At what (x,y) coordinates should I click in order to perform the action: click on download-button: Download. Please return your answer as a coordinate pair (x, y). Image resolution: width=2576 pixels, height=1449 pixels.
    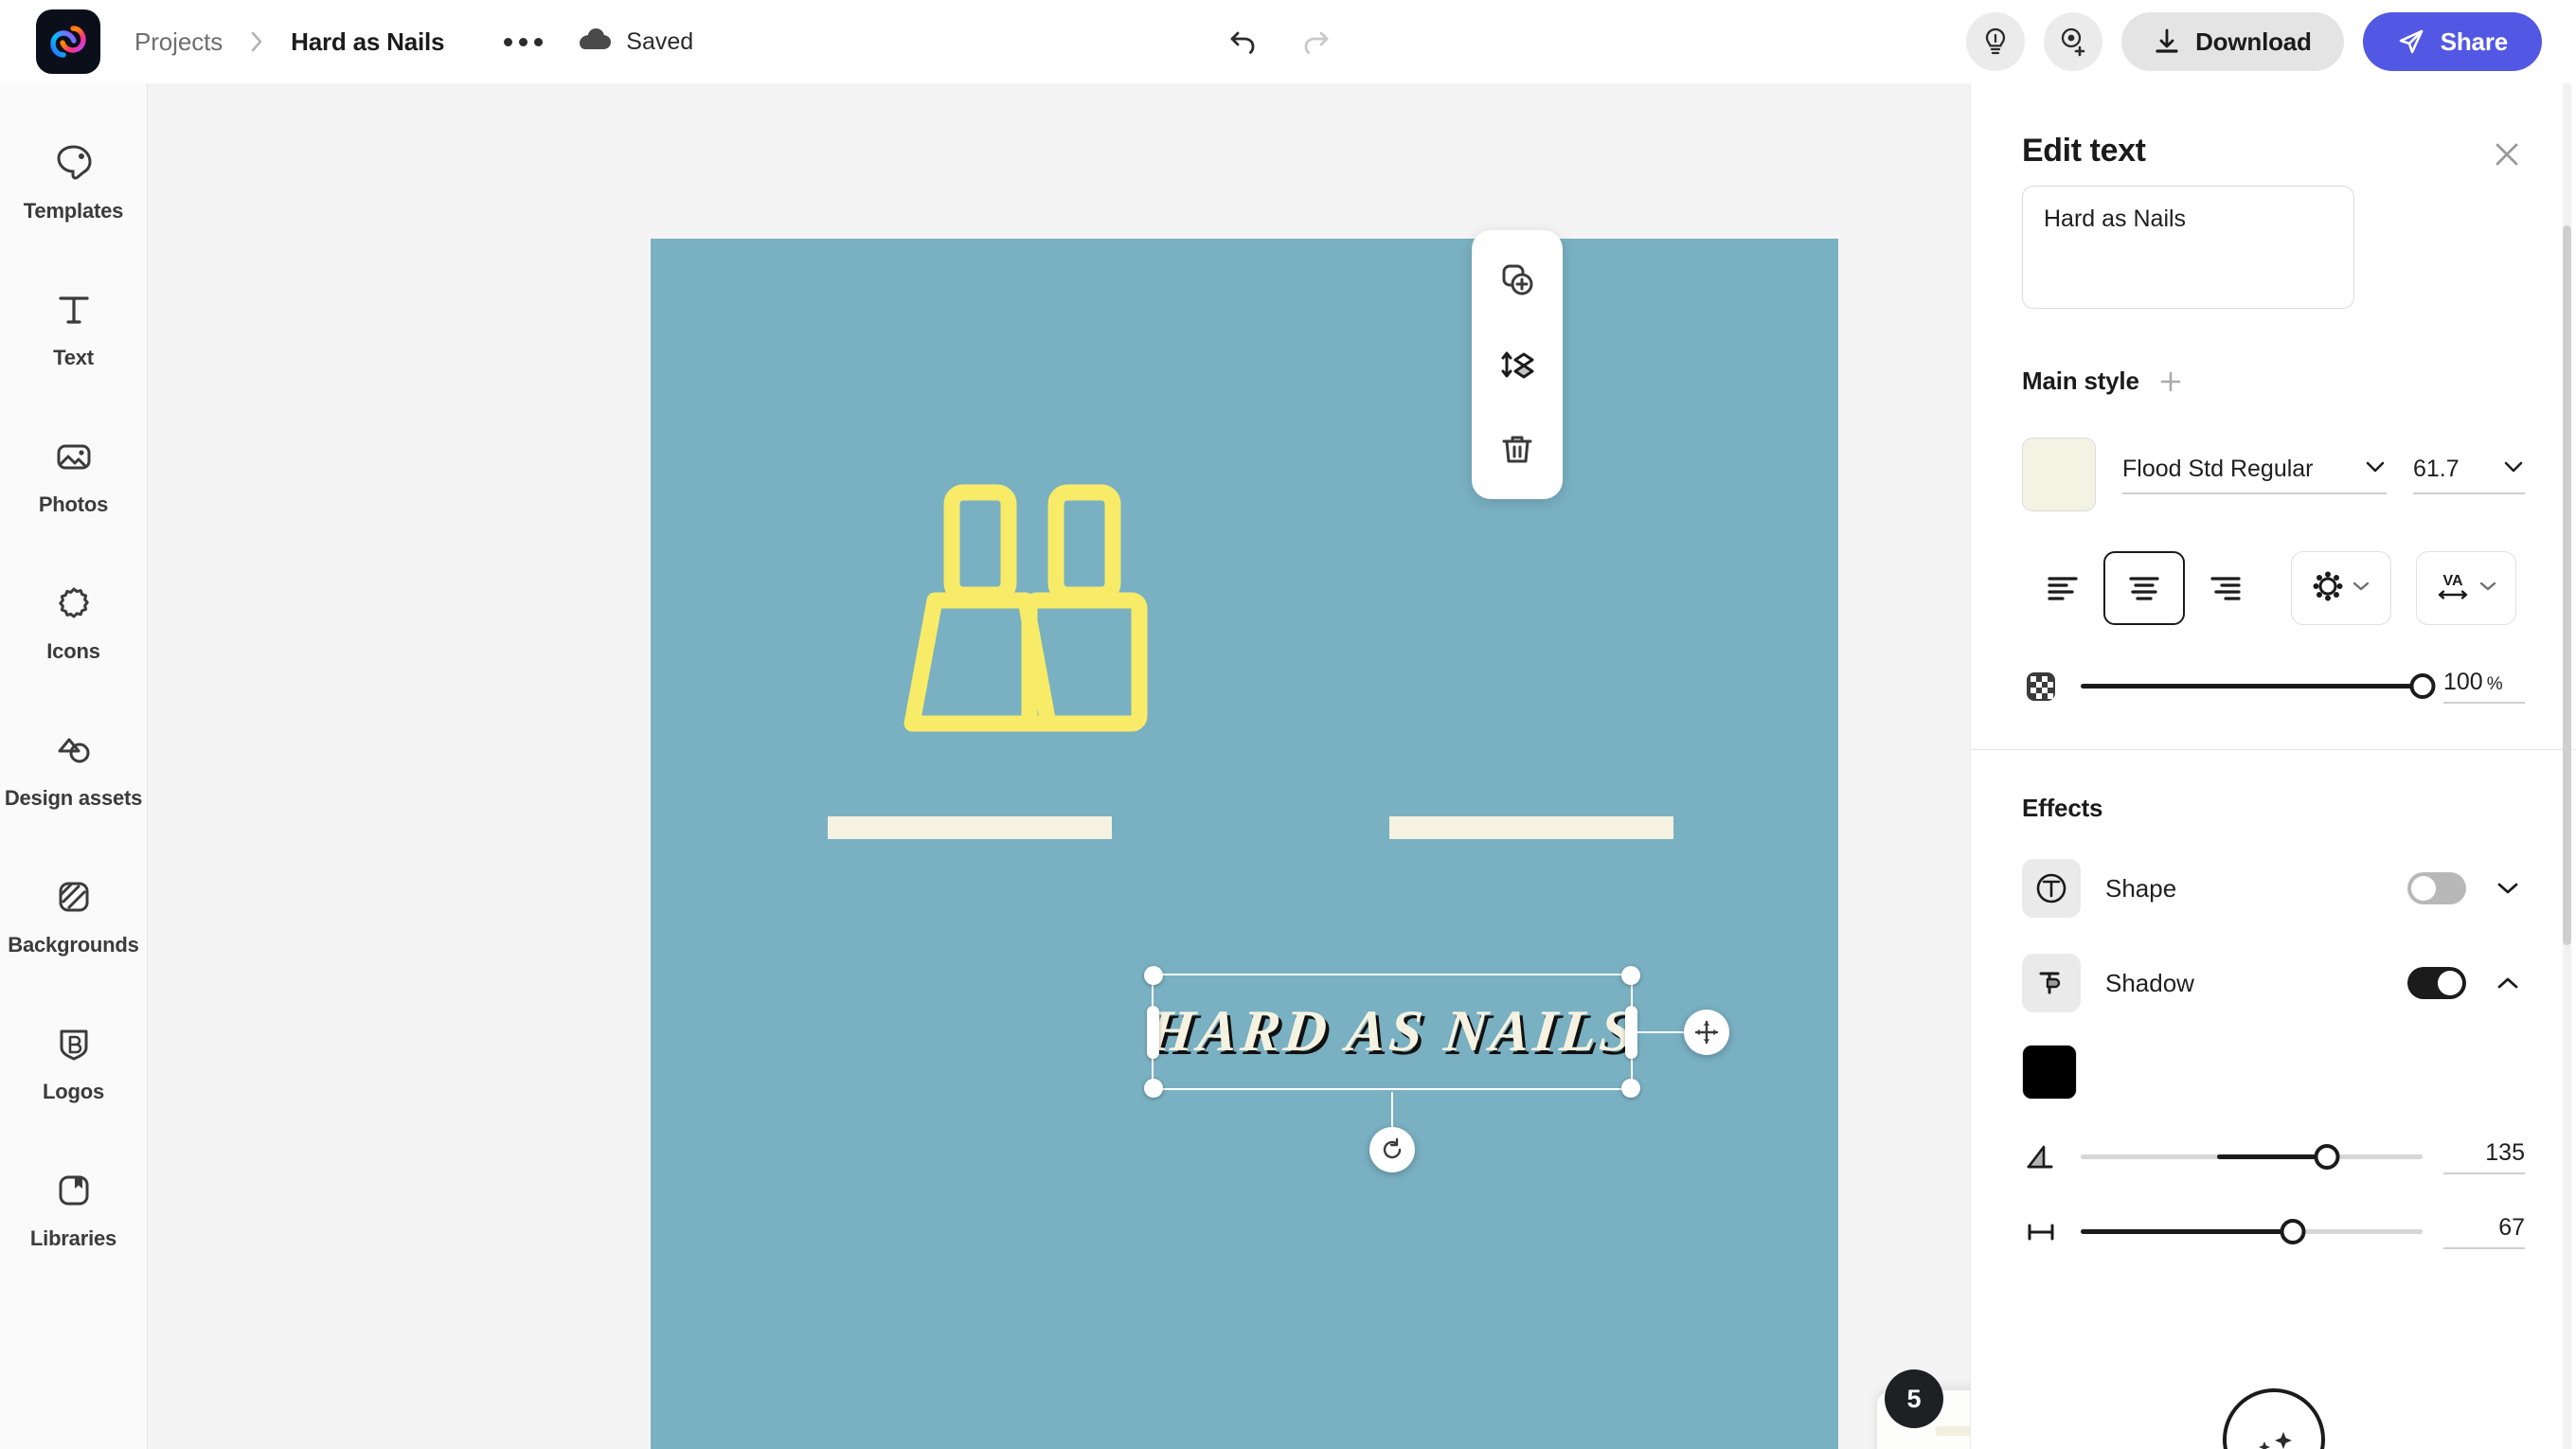
    Looking at the image, I should click on (2232, 41).